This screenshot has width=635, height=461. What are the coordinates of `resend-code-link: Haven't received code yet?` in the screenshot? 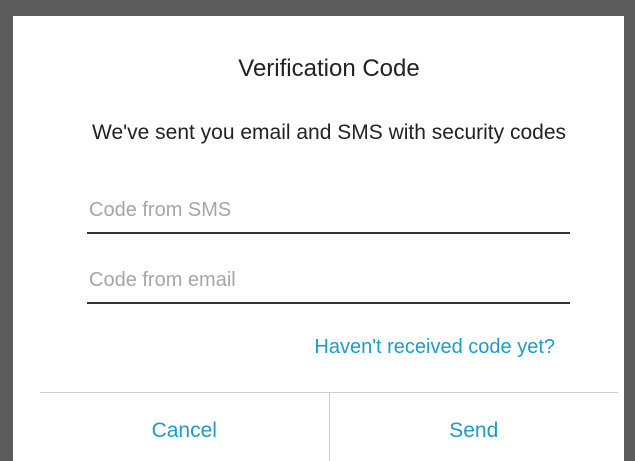 It's located at (434, 347).